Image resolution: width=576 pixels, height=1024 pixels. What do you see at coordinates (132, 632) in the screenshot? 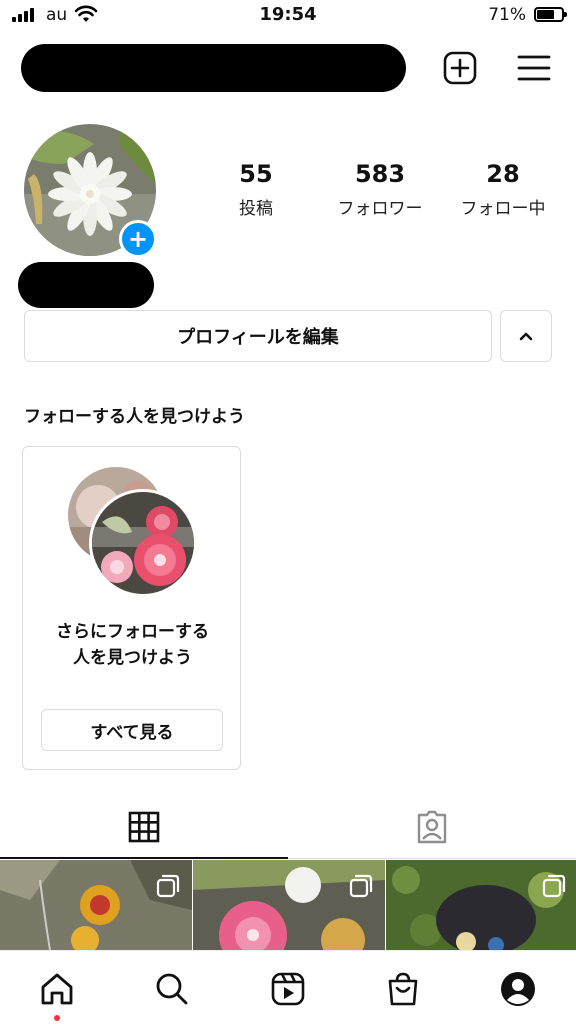
I see `discover-card-line1: さらにフォローする` at bounding box center [132, 632].